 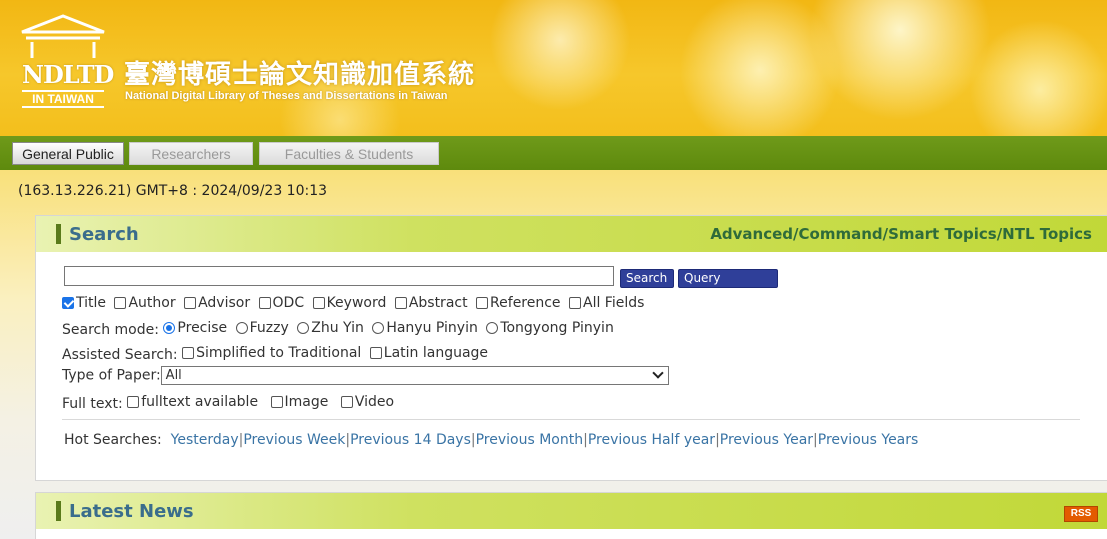 I want to click on tab-researchers: Researchers, so click(x=191, y=153).